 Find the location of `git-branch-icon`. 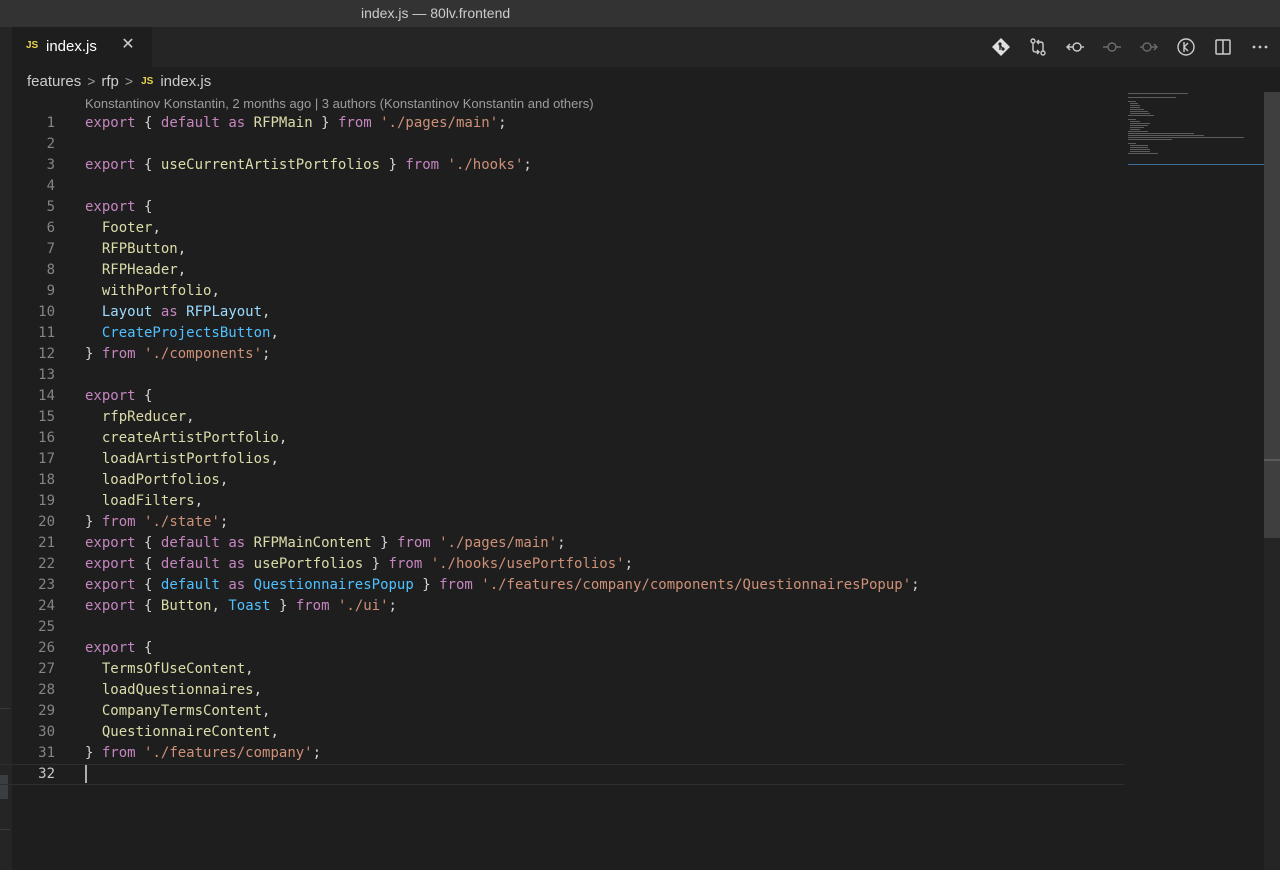

git-branch-icon is located at coordinates (1001, 47).